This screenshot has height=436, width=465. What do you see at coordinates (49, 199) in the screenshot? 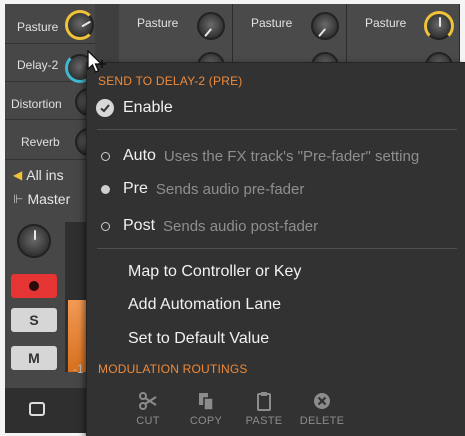
I see `output-label: Master` at bounding box center [49, 199].